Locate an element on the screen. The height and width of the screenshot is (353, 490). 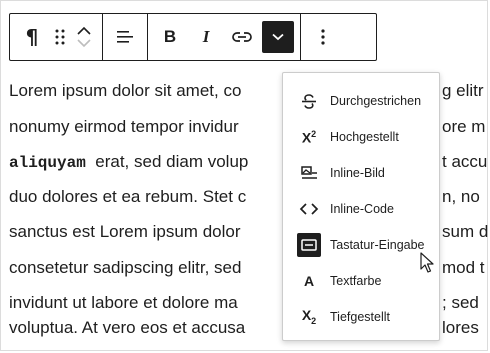
menu-item-text-color: A Textfarbe is located at coordinates (361, 281).